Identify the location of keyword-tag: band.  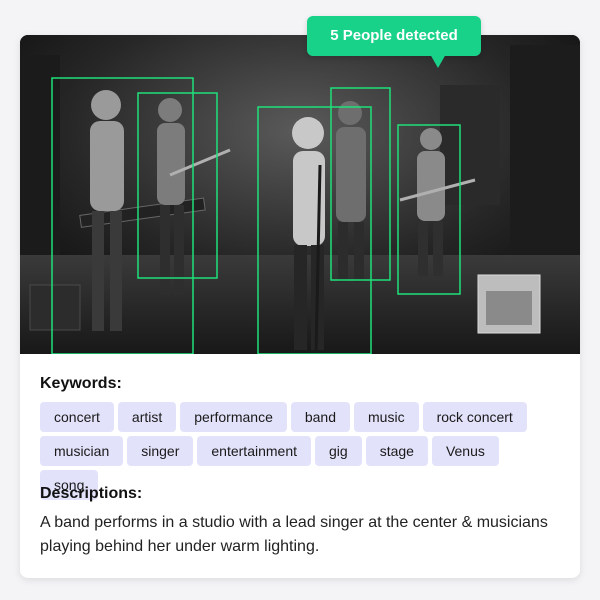
(320, 417).